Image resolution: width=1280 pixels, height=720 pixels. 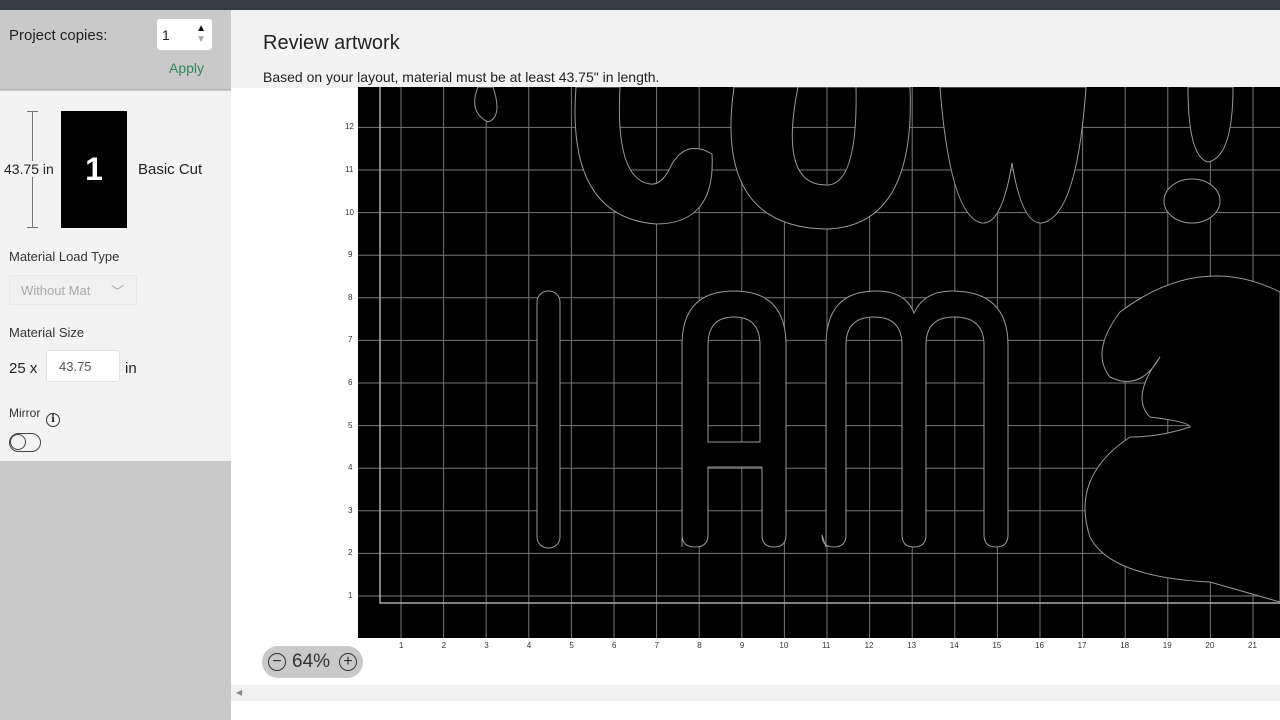 I want to click on info-icon: i, so click(x=53, y=420).